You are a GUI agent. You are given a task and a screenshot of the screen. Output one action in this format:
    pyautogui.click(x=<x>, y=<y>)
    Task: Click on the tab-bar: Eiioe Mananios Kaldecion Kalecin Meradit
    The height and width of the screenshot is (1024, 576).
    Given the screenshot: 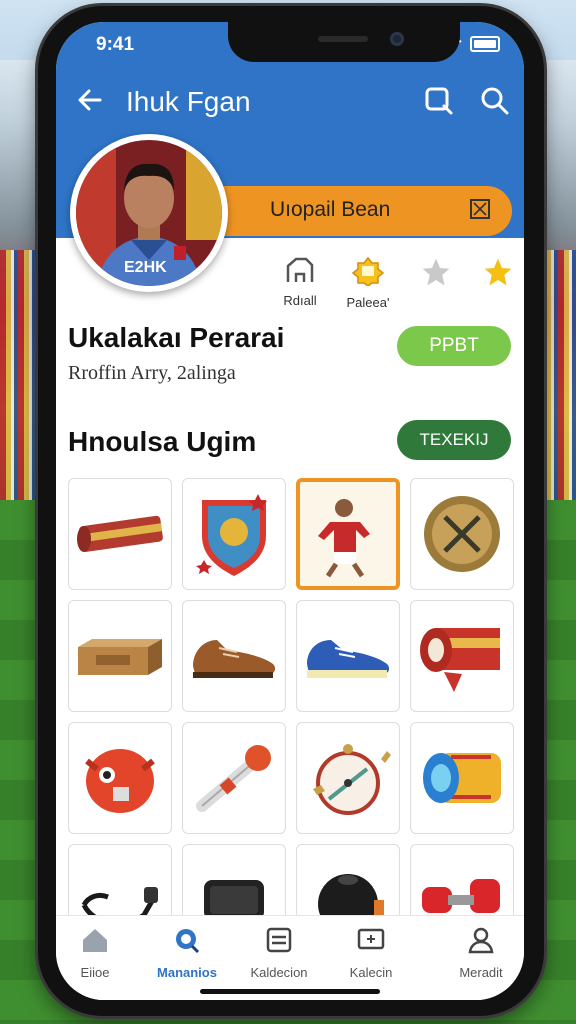 What is the action you would take?
    pyautogui.click(x=290, y=957)
    